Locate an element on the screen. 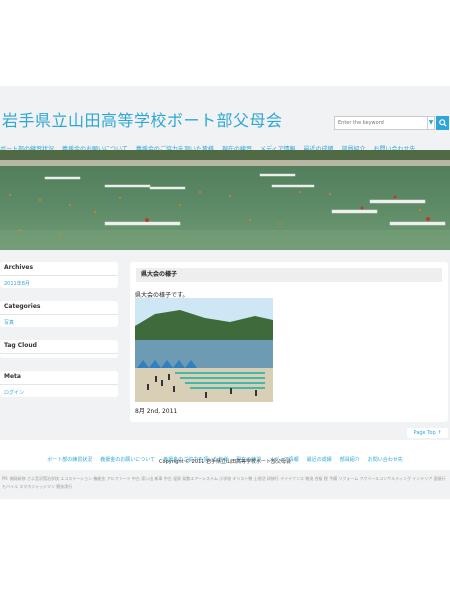 This screenshot has width=450, height=600. meta-widget: Meta ログイン is located at coordinates (59, 384).